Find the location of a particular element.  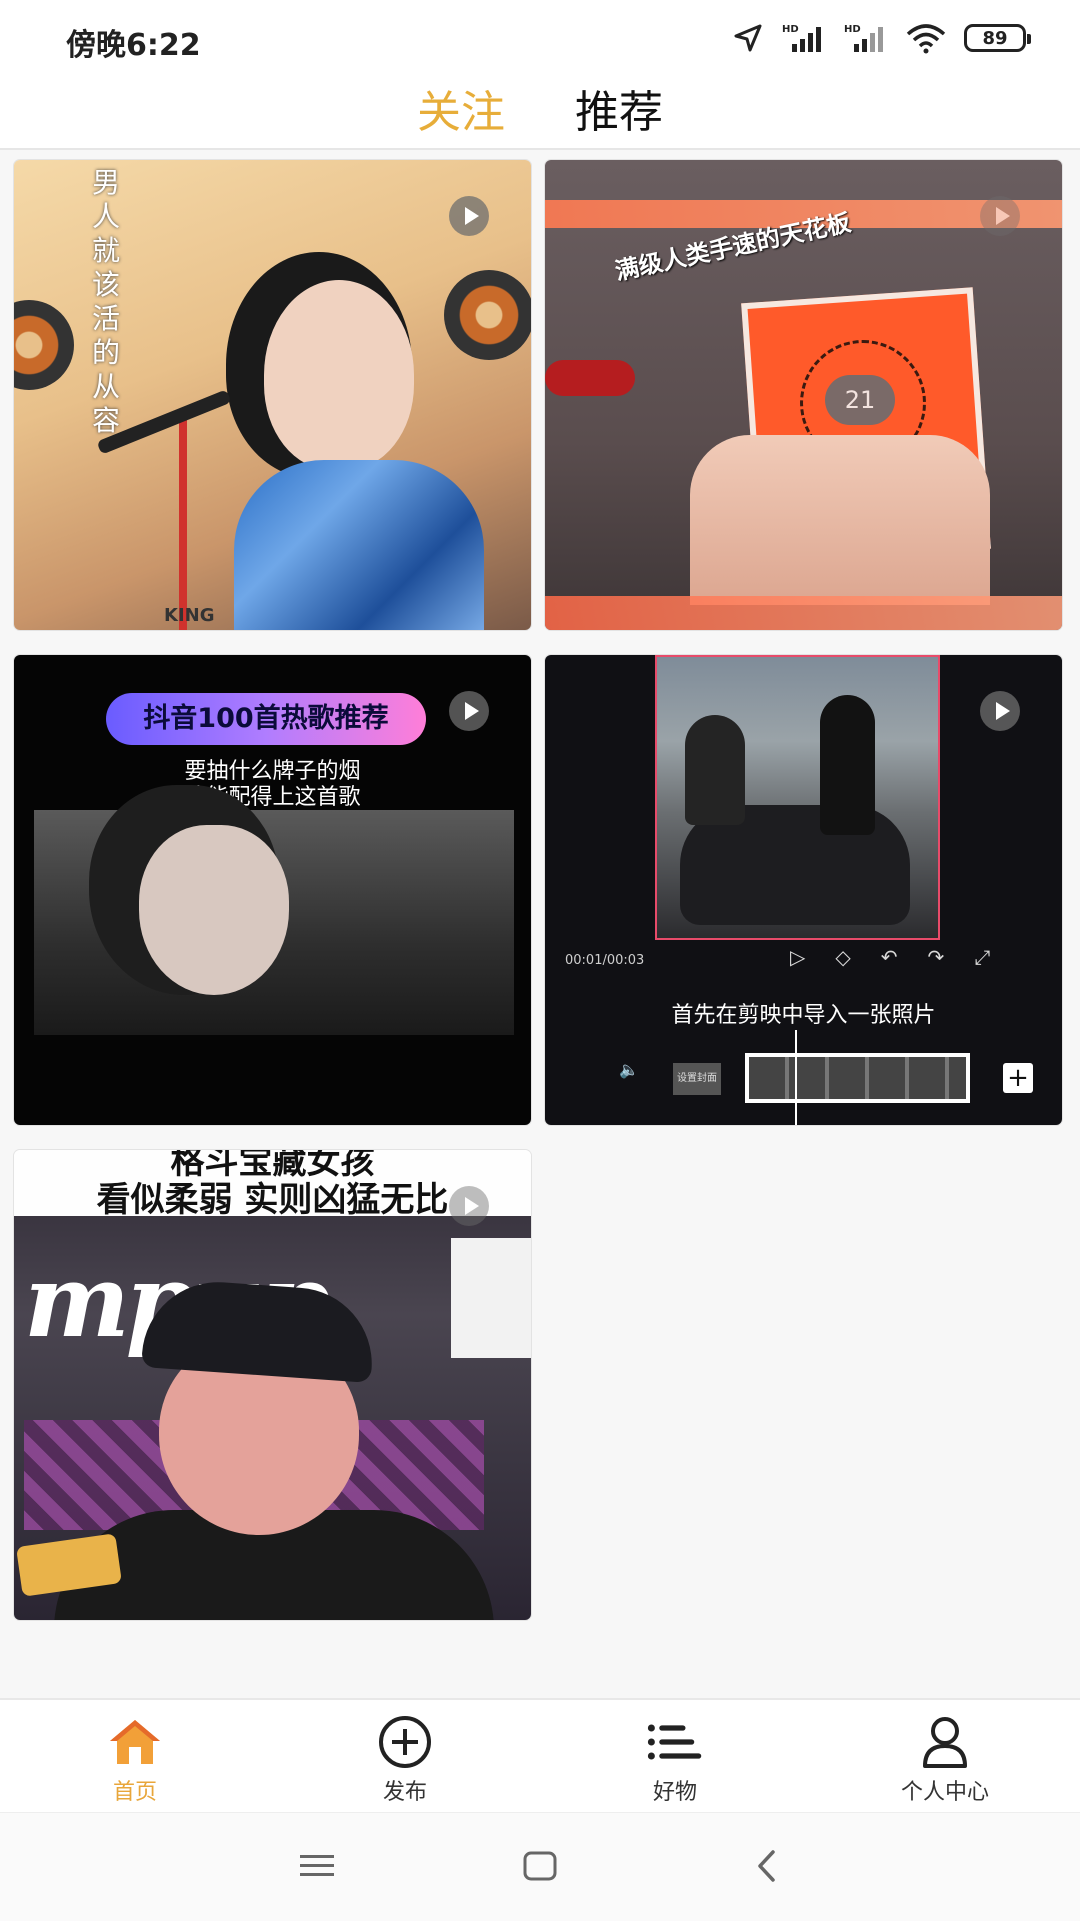

list-icon is located at coordinates (675, 1742).